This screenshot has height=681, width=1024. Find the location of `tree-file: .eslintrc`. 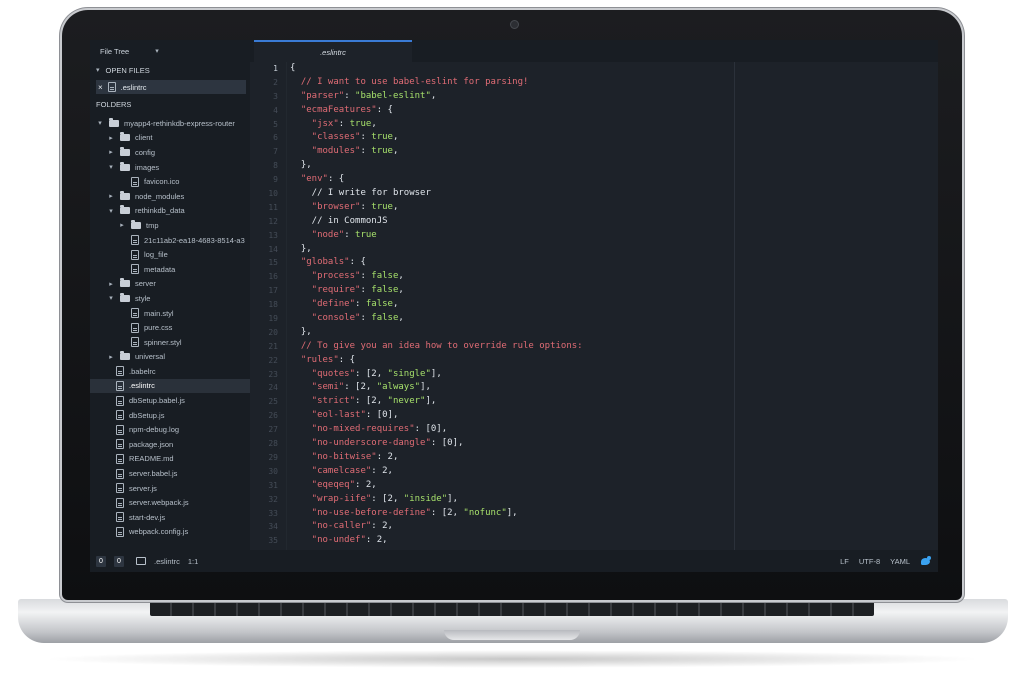

tree-file: .eslintrc is located at coordinates (170, 386).